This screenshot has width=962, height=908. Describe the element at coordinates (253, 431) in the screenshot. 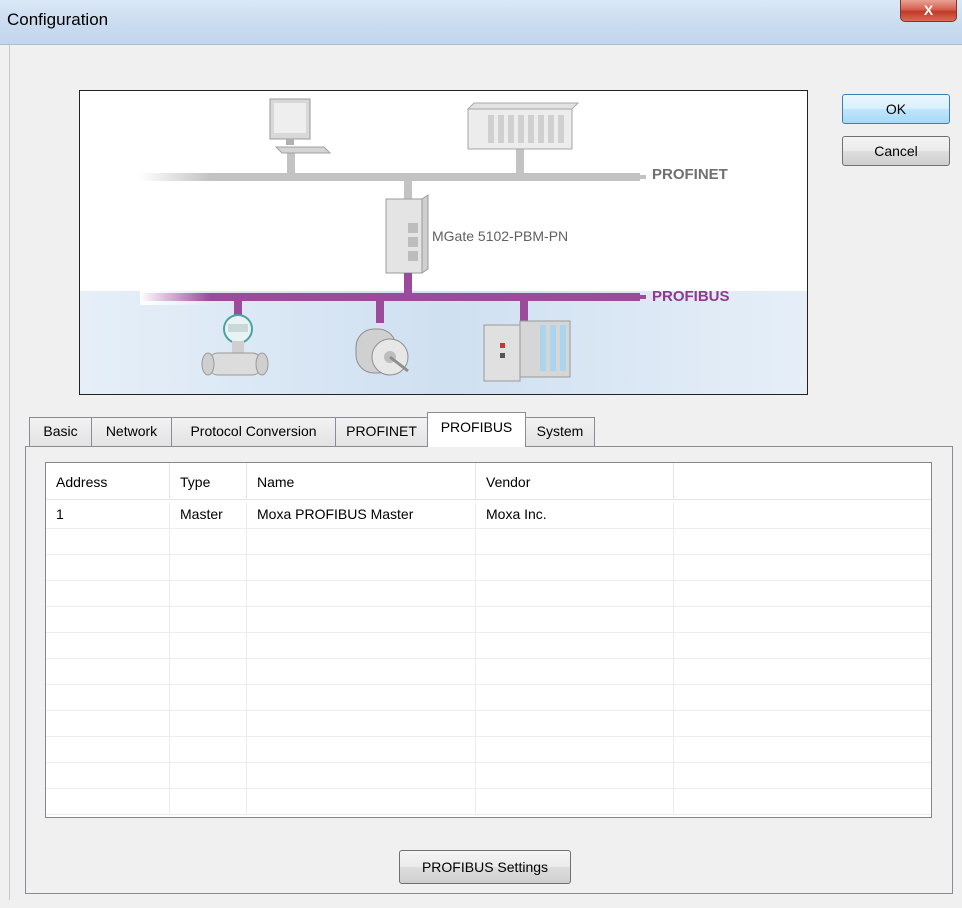

I see `tab-protocol-conversion: Protocol Conversion` at that location.